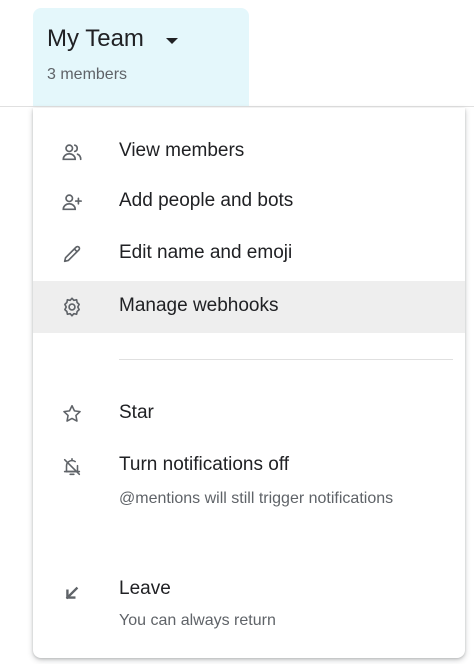 The height and width of the screenshot is (664, 474). What do you see at coordinates (171, 40) in the screenshot?
I see `arrow-drop-down-icon` at bounding box center [171, 40].